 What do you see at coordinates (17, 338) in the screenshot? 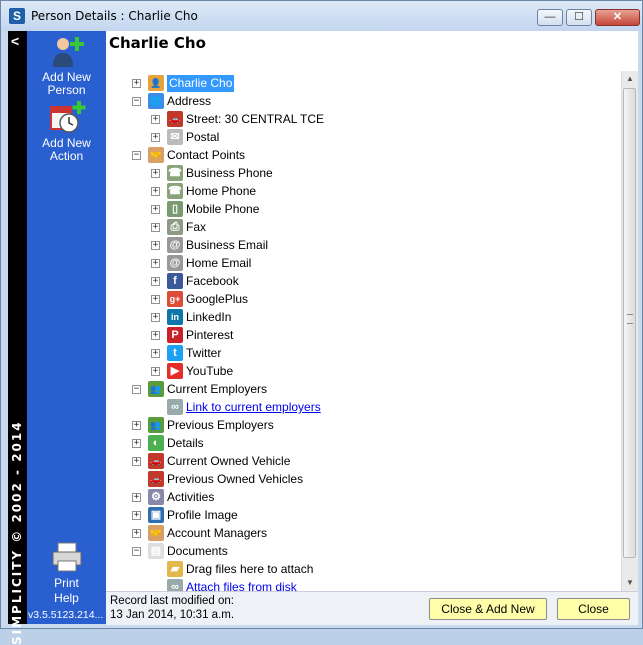
I see `brand-strip: < SIMPLICITY © 2002 - 2014` at bounding box center [17, 338].